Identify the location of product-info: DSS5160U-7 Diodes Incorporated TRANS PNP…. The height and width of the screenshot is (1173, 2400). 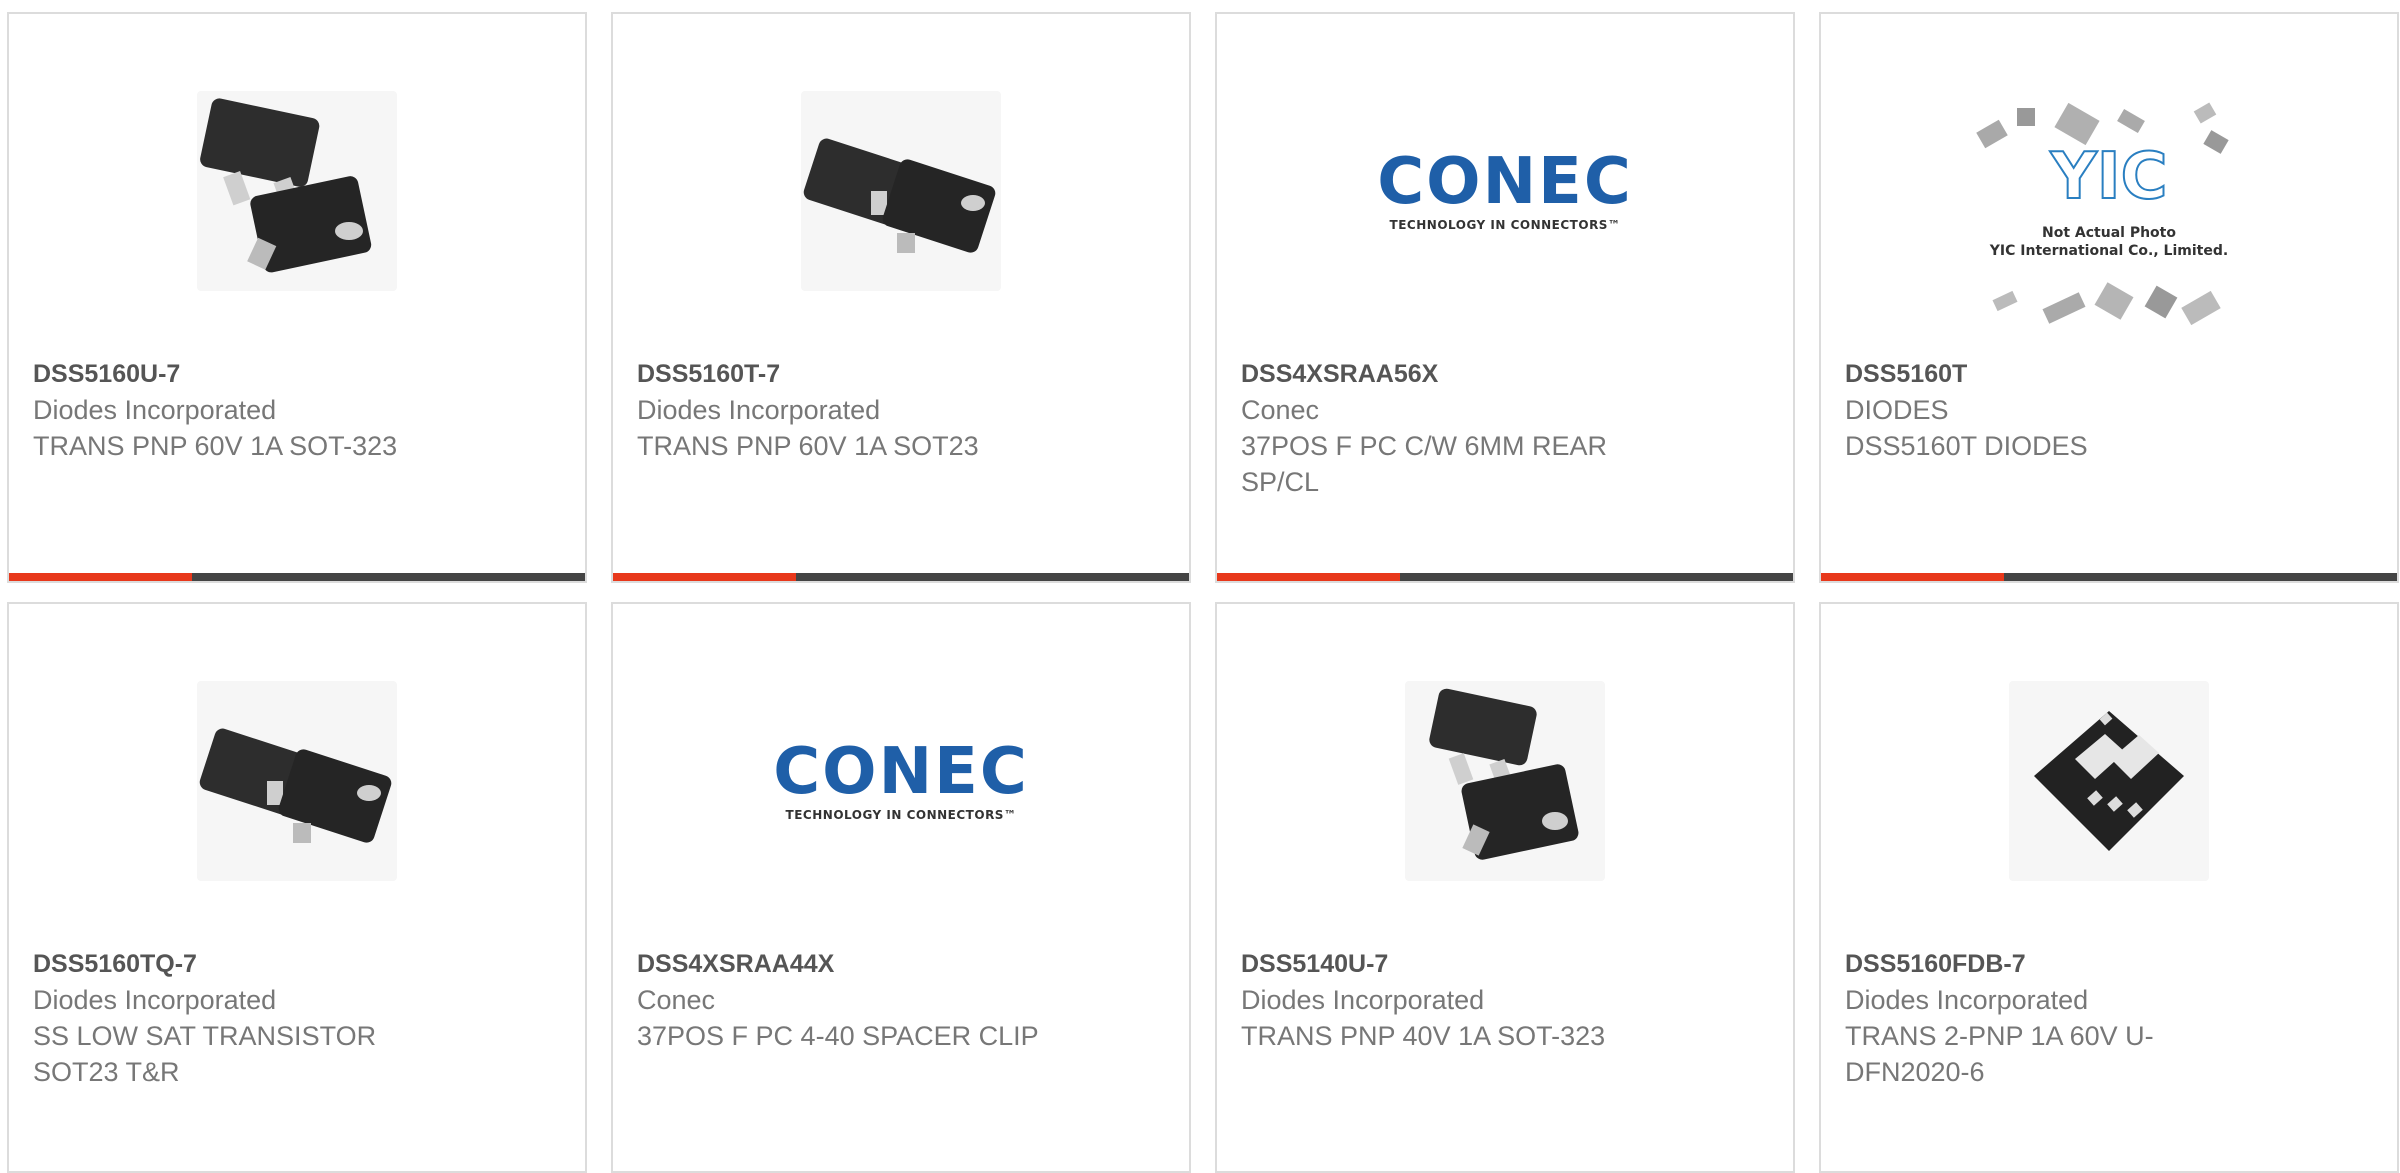
(297, 410).